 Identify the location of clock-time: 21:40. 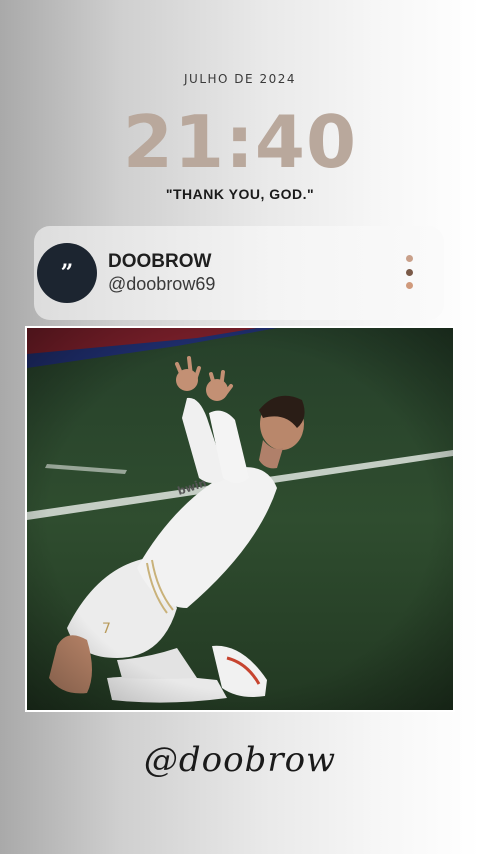
(240, 142).